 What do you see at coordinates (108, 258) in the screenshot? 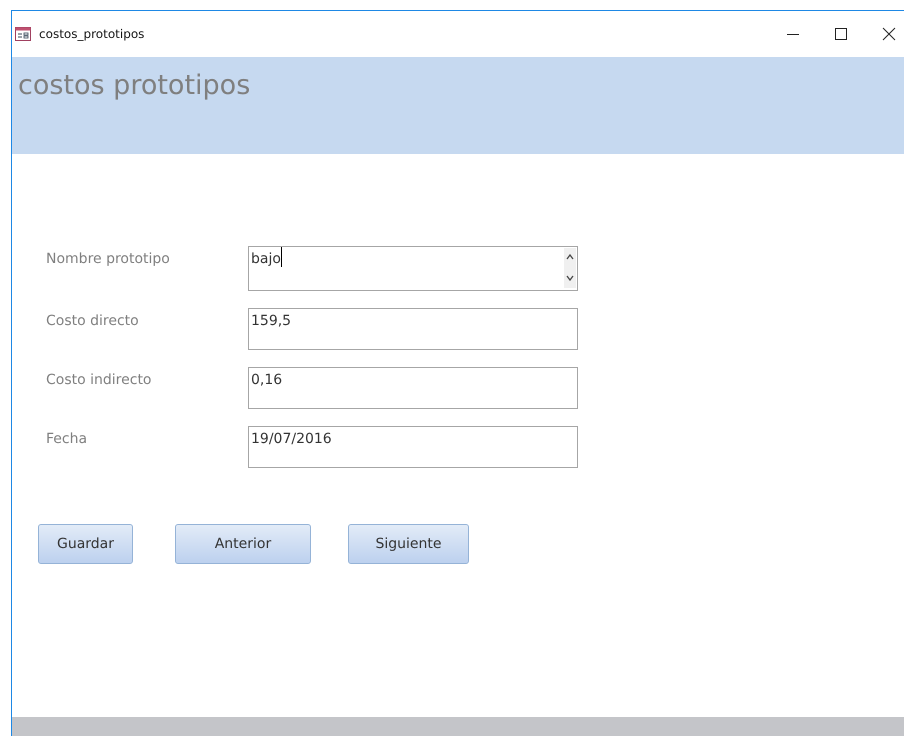
I see `field-label: Nombre prototipo` at bounding box center [108, 258].